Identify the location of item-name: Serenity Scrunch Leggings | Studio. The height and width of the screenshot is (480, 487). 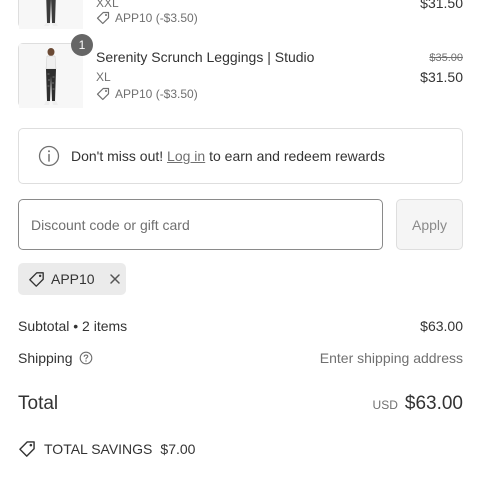
(205, 57).